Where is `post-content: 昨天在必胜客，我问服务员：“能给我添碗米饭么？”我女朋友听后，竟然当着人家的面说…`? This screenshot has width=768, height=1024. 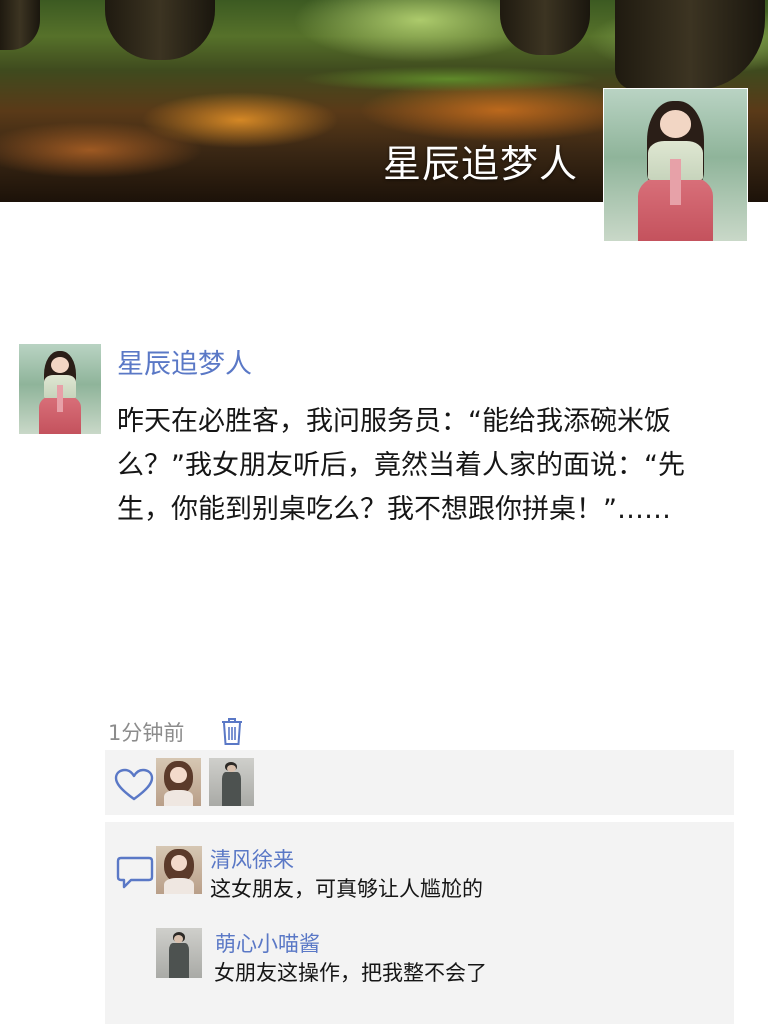 post-content: 昨天在必胜客，我问服务员：“能给我添碗米饭么？”我女朋友听后，竟然当着人家的面说… is located at coordinates (401, 465).